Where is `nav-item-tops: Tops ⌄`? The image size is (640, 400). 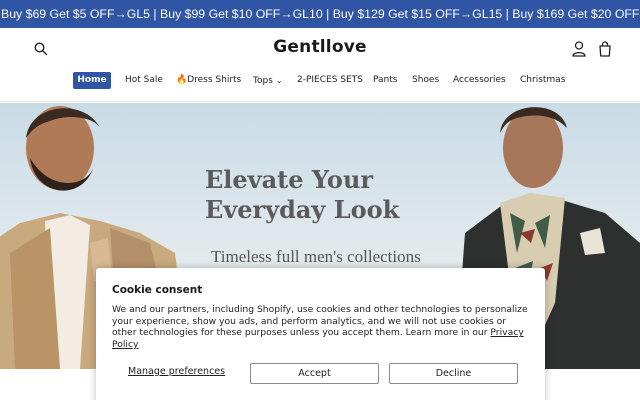 nav-item-tops: Tops ⌄ is located at coordinates (268, 80).